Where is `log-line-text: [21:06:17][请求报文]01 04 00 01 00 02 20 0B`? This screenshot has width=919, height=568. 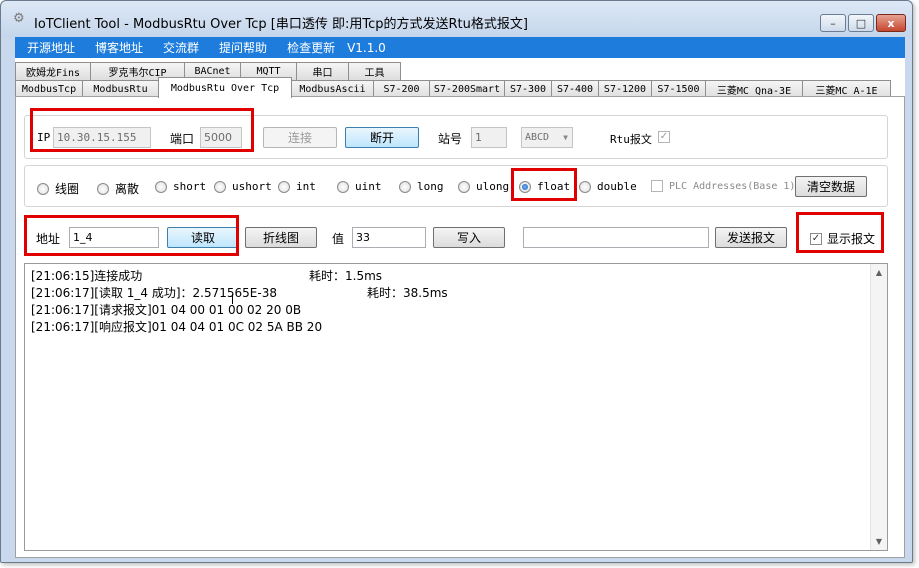 log-line-text: [21:06:17][请求报文]01 04 00 01 00 02 20 0B is located at coordinates (166, 310).